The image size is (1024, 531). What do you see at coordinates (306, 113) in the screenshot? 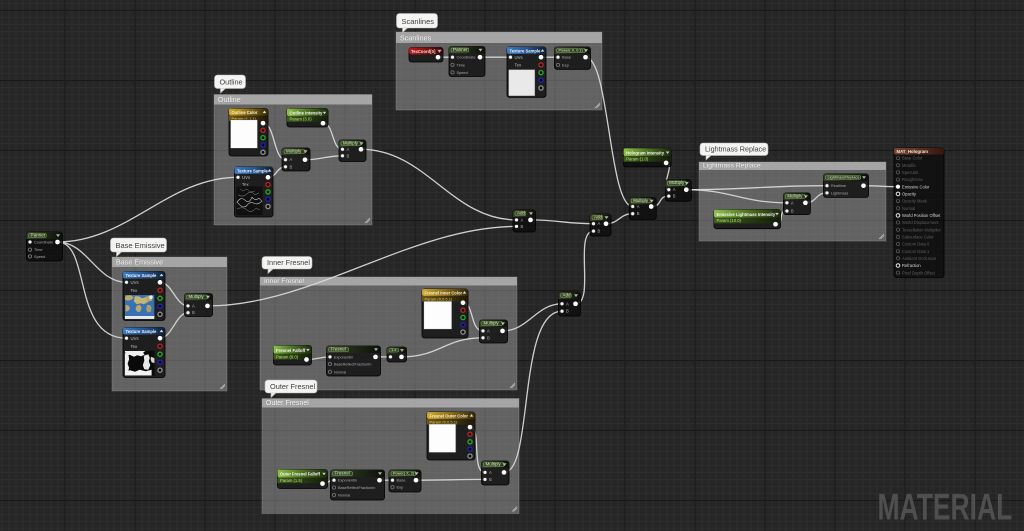
I see `svg-text: Outline Intensity` at bounding box center [306, 113].